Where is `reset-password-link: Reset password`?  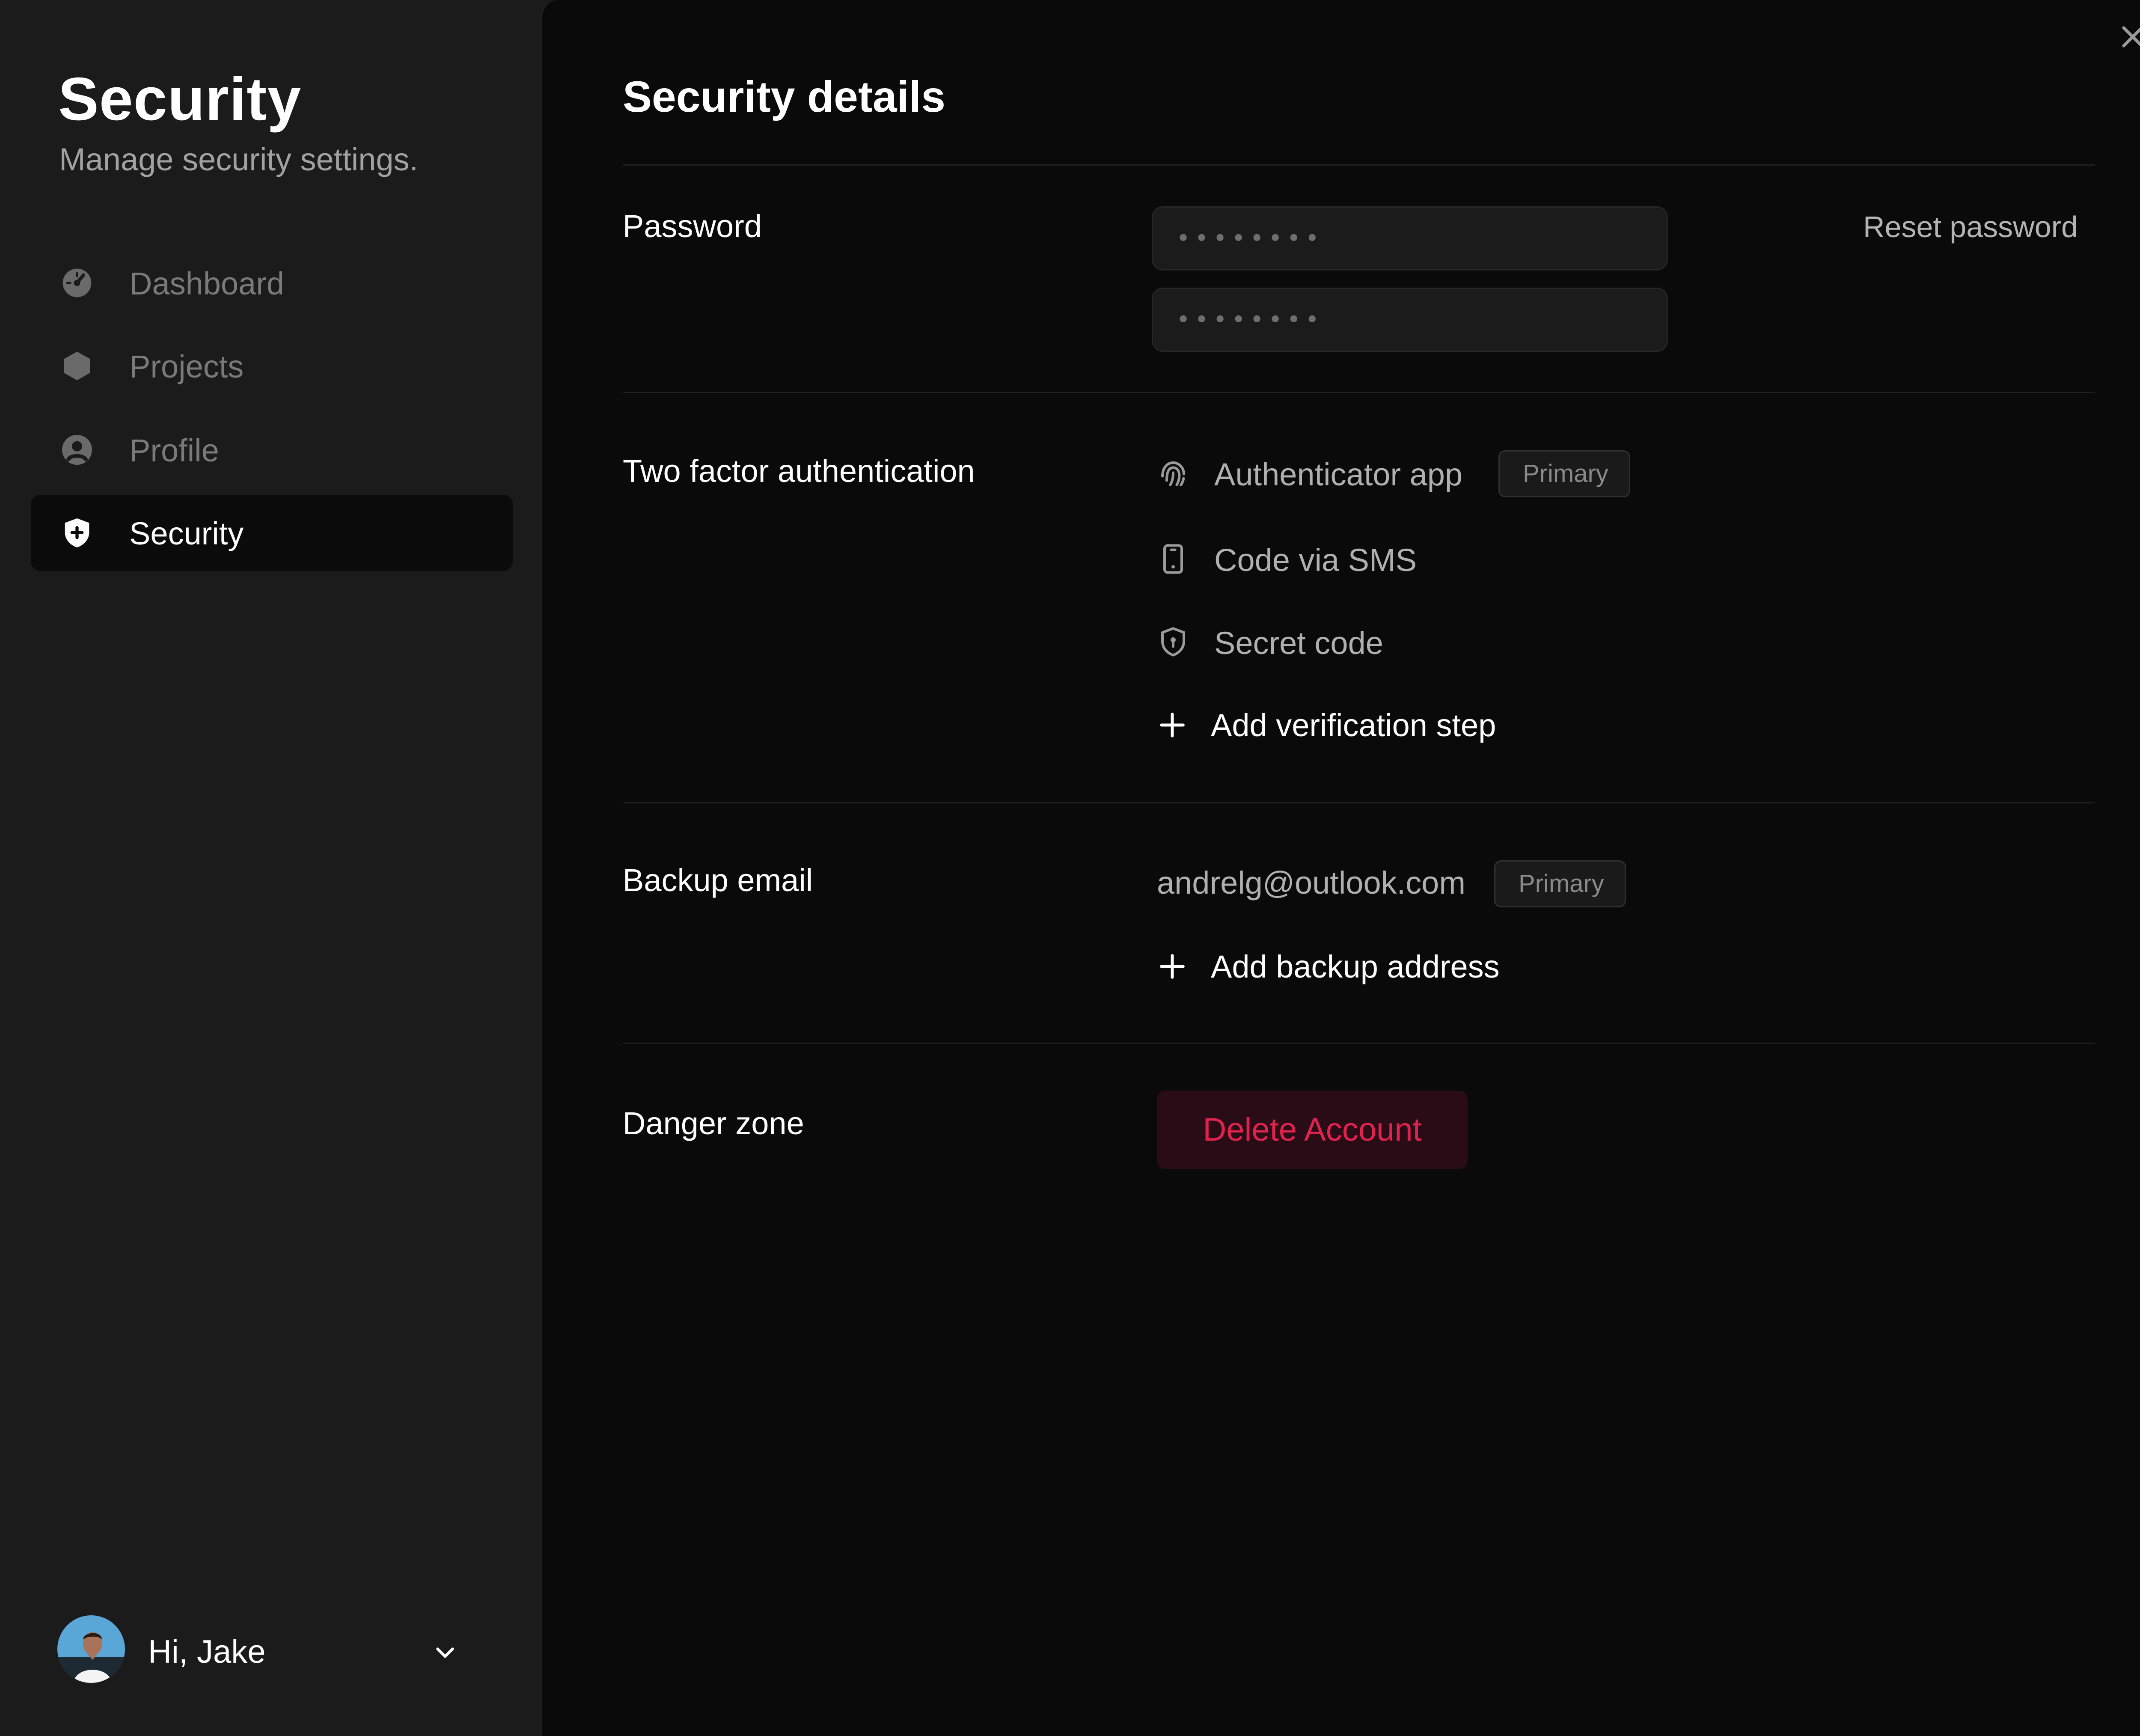 reset-password-link: Reset password is located at coordinates (1970, 227).